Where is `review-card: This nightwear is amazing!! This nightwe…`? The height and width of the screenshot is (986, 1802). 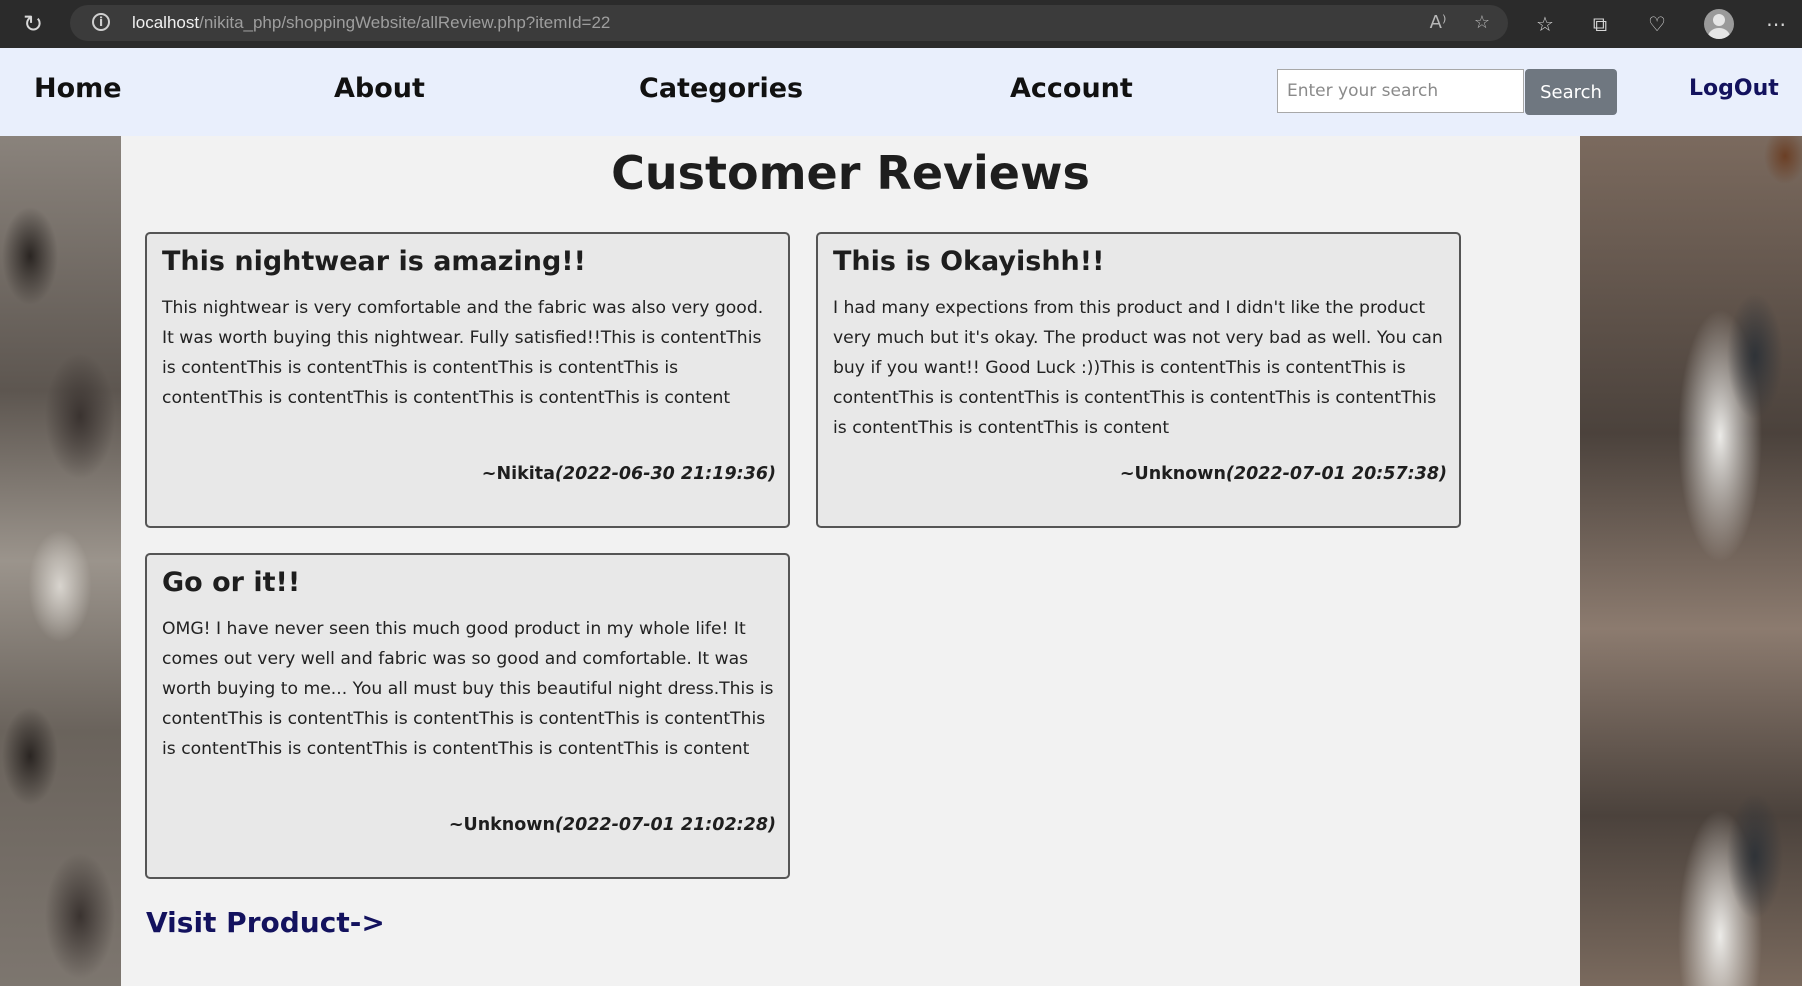 review-card: This nightwear is amazing!! This nightwe… is located at coordinates (467, 380).